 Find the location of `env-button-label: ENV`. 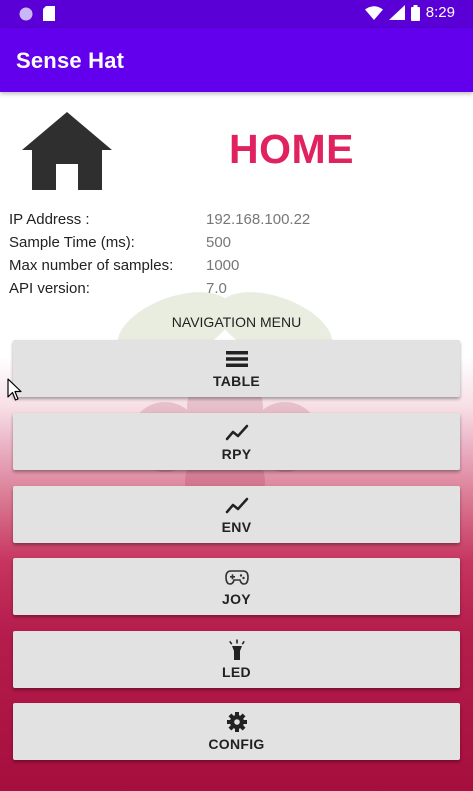

env-button-label: ENV is located at coordinates (236, 527).